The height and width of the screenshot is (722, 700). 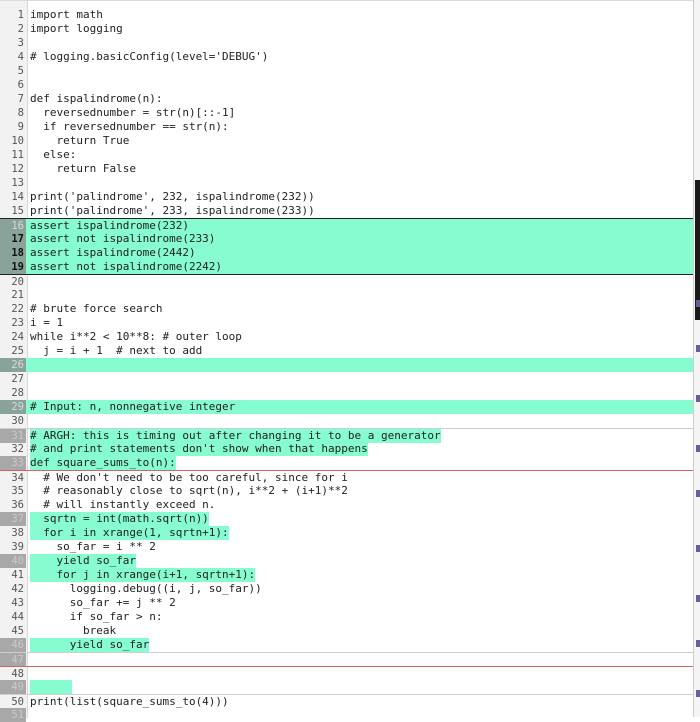 I want to click on code-line: 2 import logging, so click(x=346, y=29).